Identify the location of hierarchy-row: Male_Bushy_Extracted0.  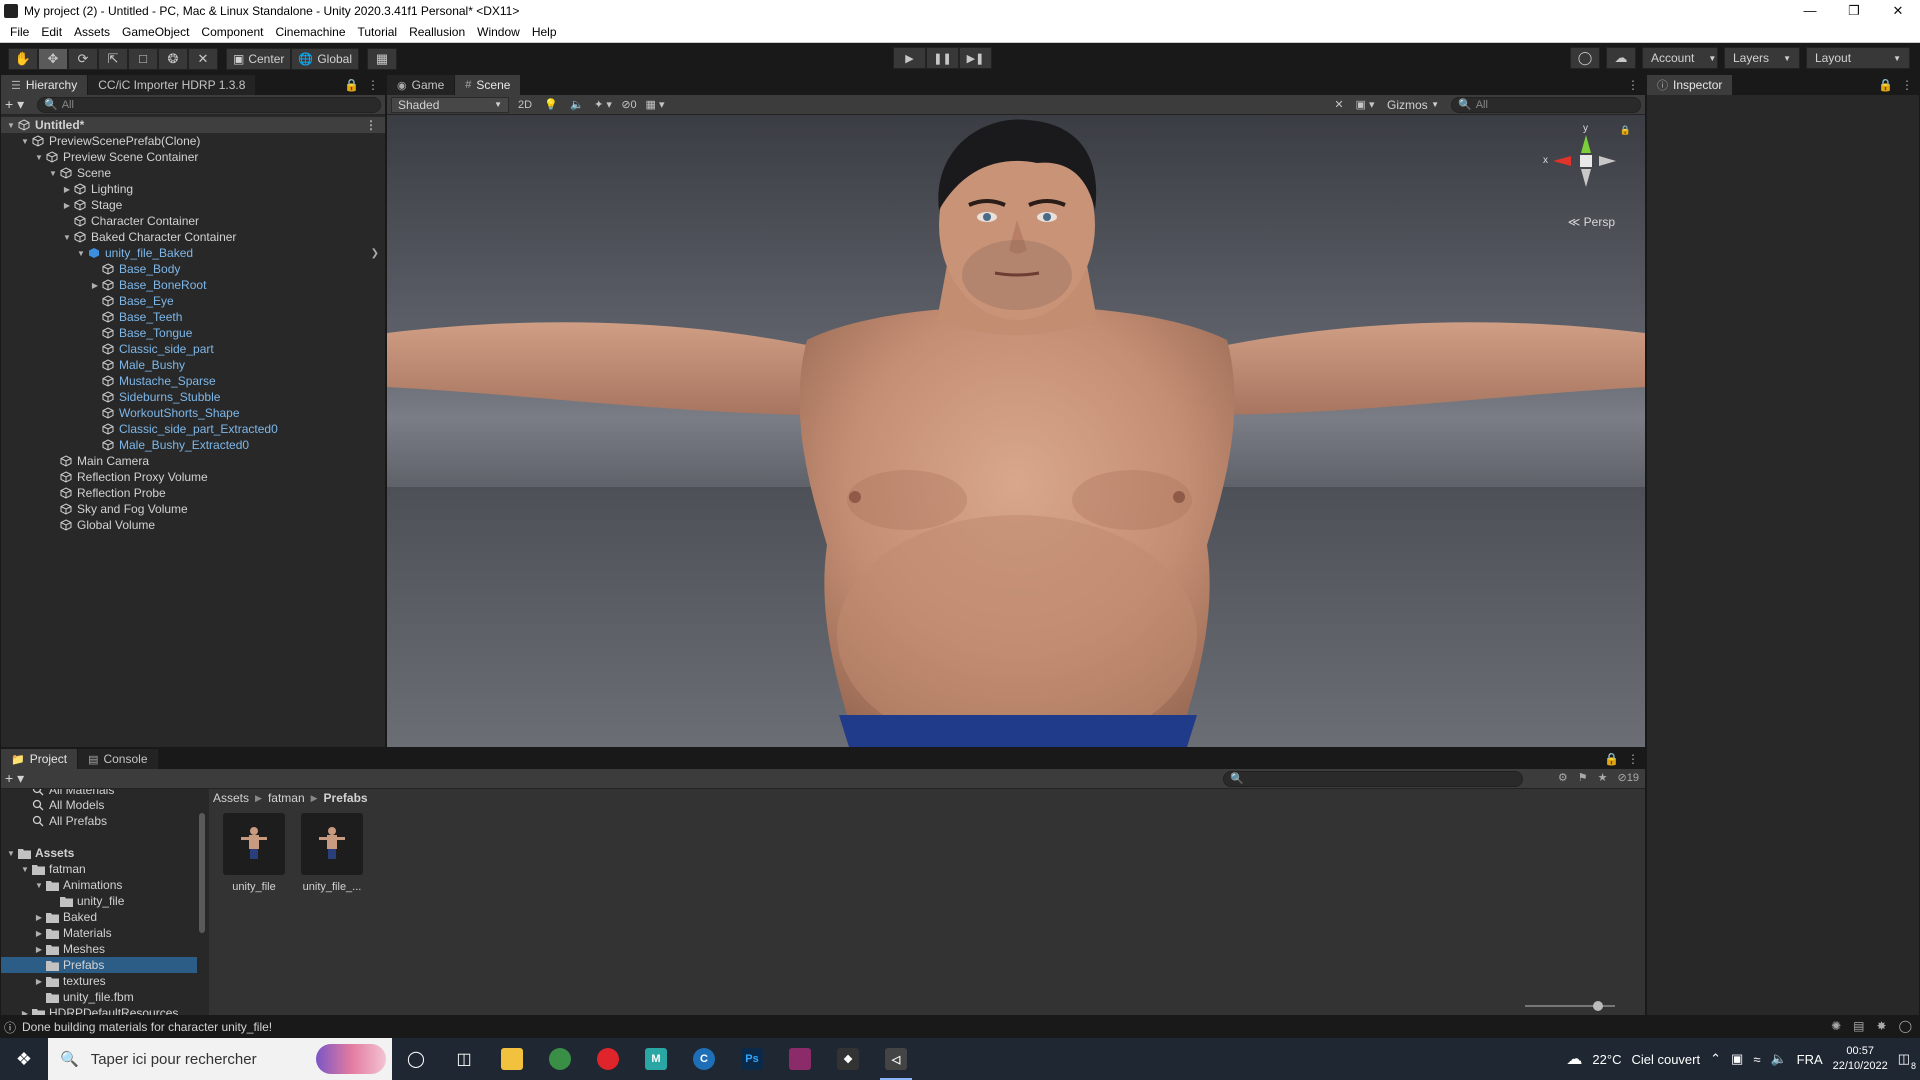
(193, 445).